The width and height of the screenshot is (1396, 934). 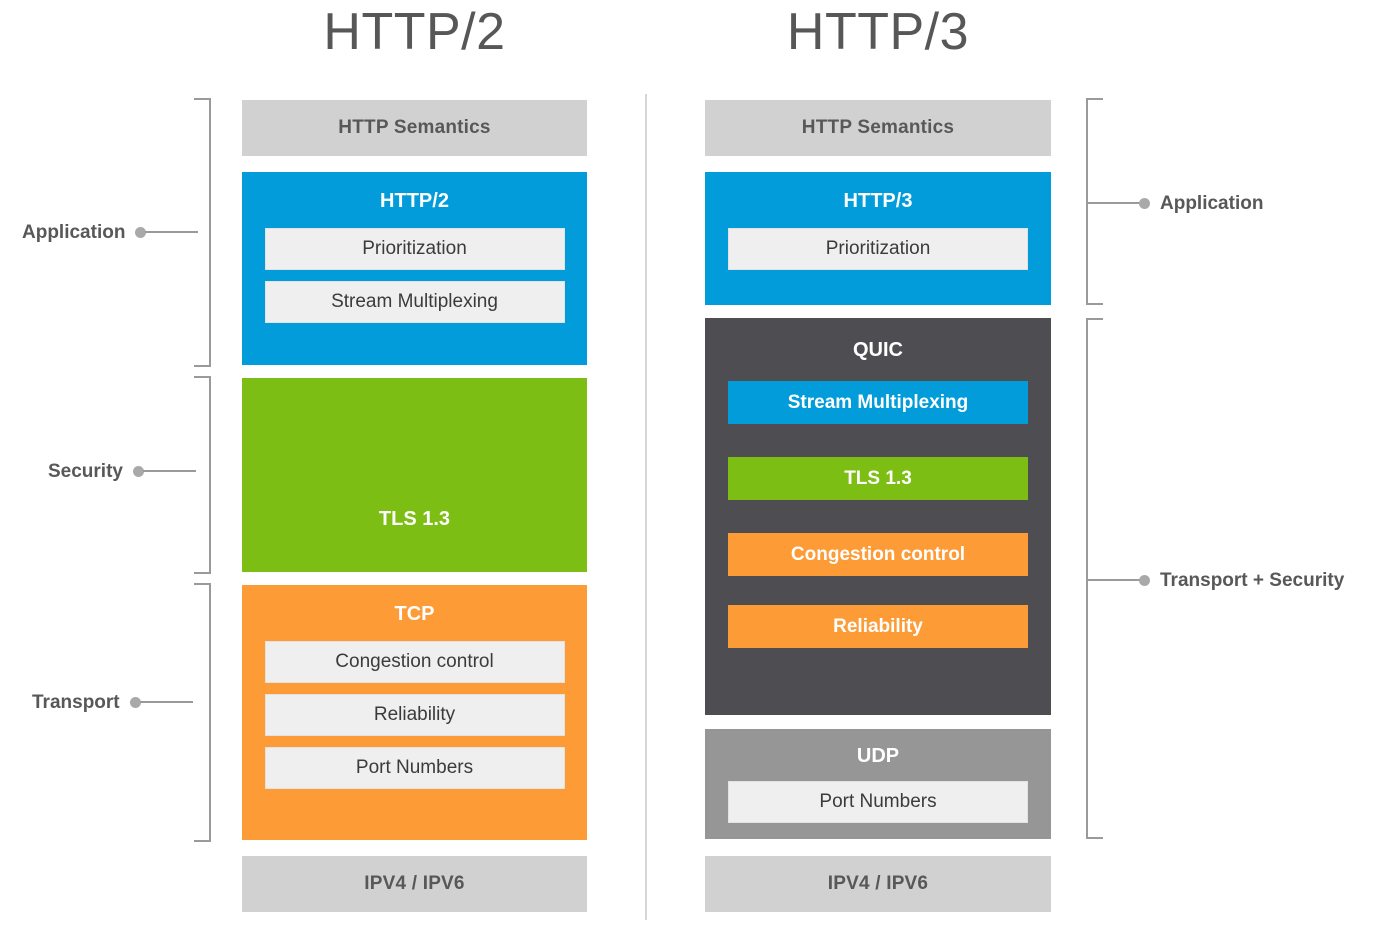 I want to click on callout-left-application: Application, so click(x=116, y=232).